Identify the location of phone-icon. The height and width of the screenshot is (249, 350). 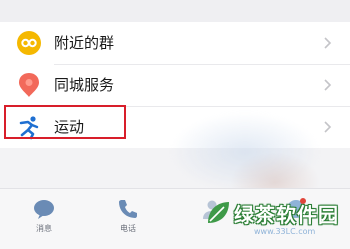
(128, 209).